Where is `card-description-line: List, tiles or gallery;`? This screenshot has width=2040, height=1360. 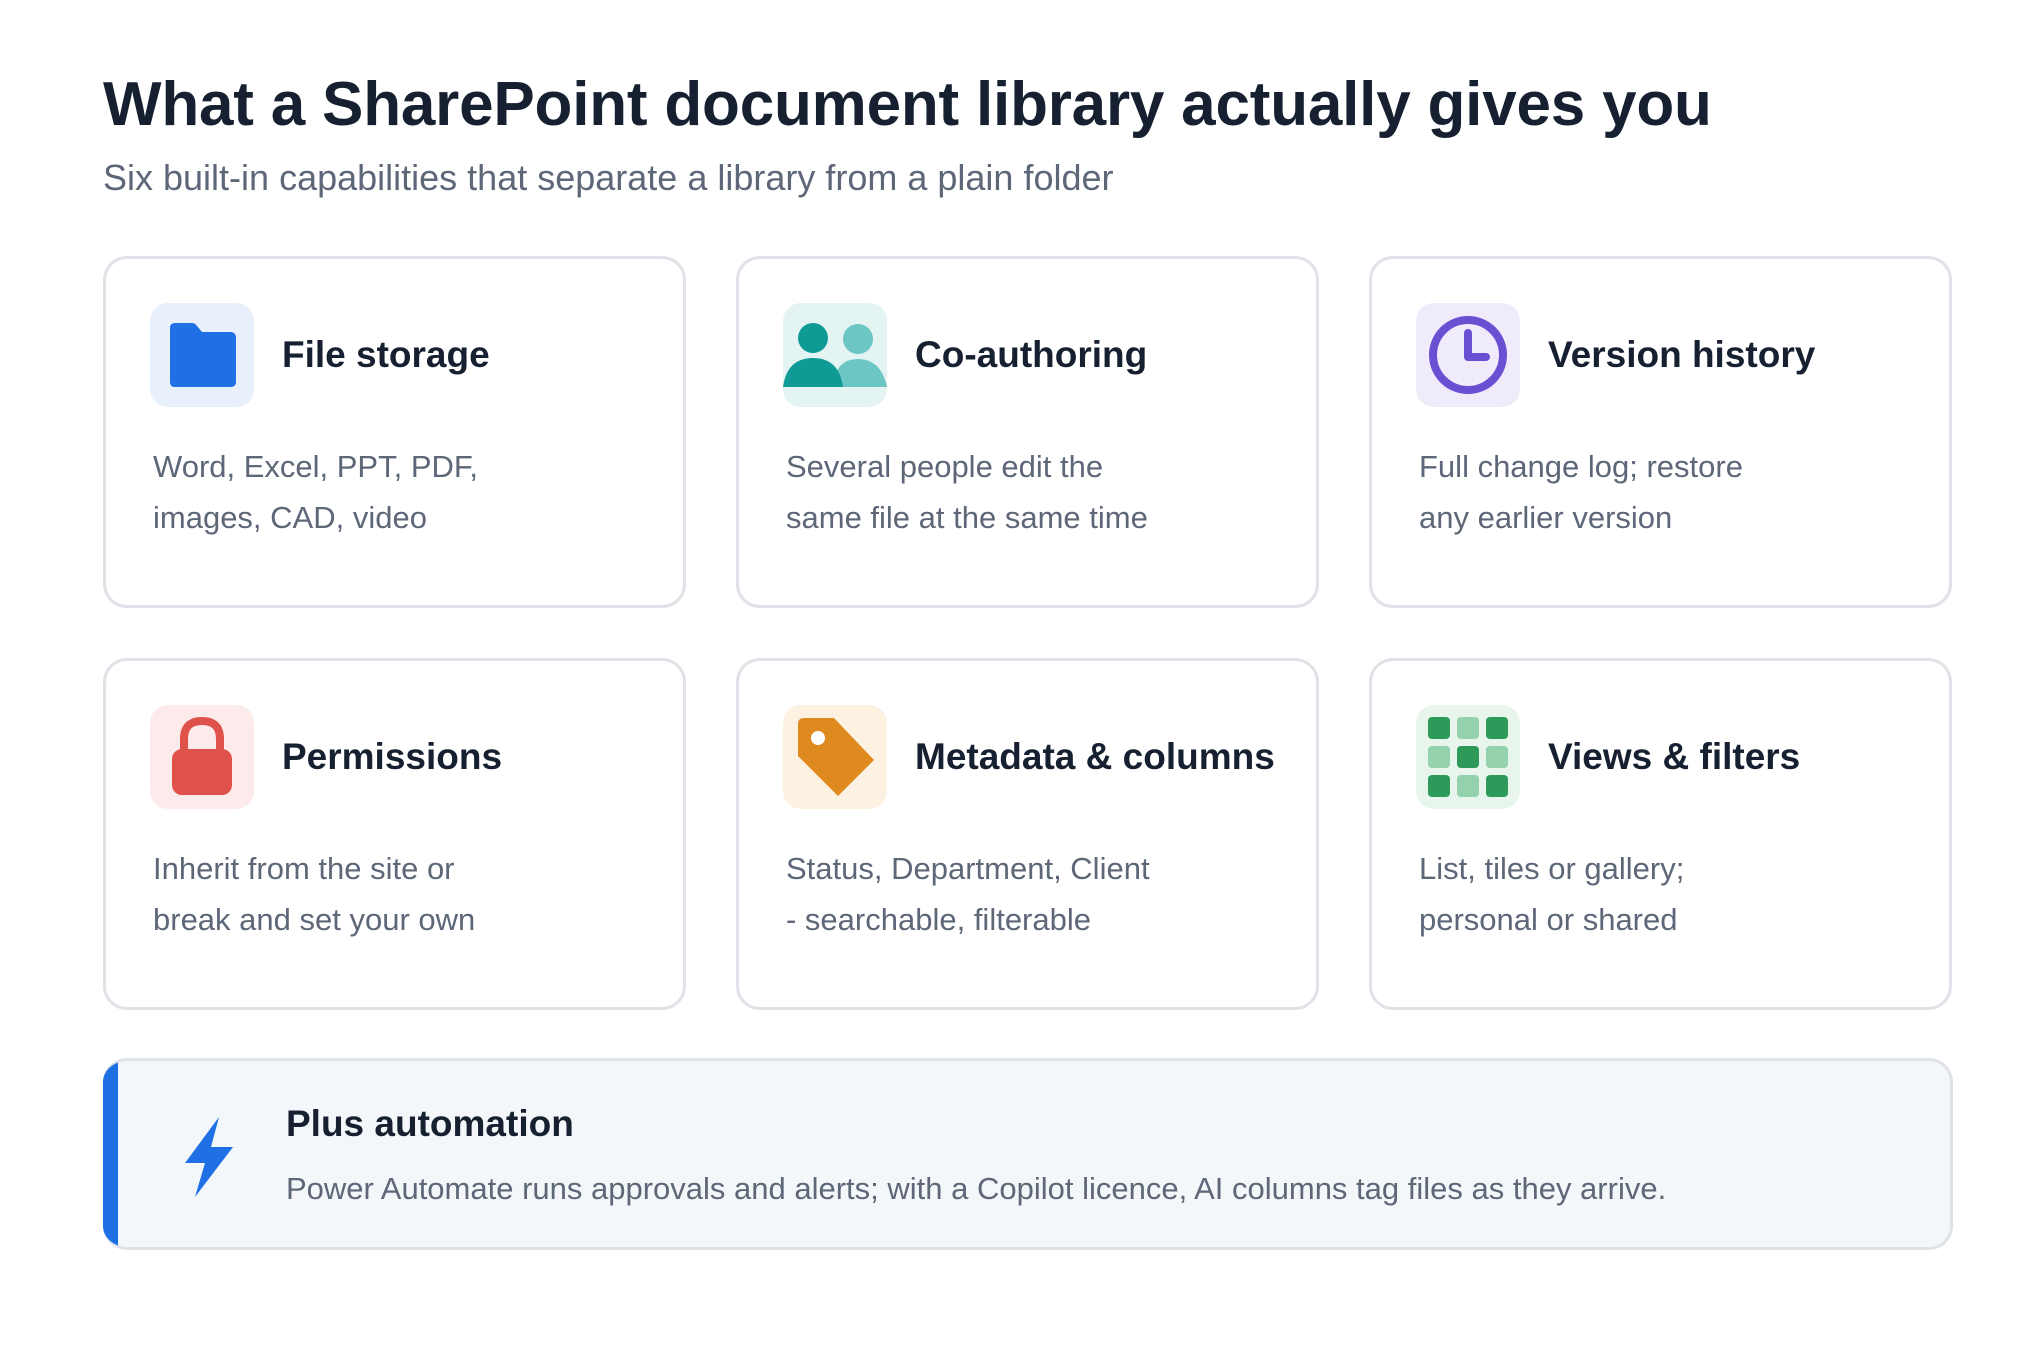
card-description-line: List, tiles or gallery; is located at coordinates (1552, 868).